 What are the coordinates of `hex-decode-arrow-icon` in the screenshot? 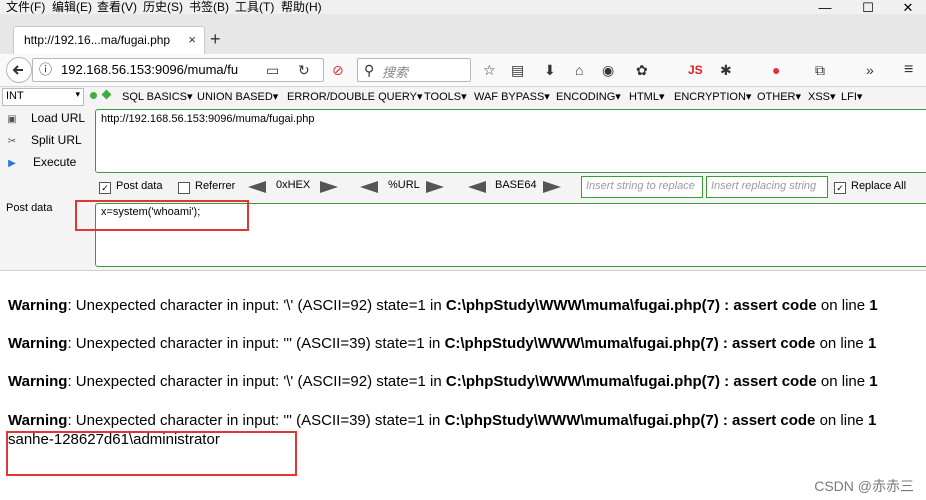 It's located at (257, 187).